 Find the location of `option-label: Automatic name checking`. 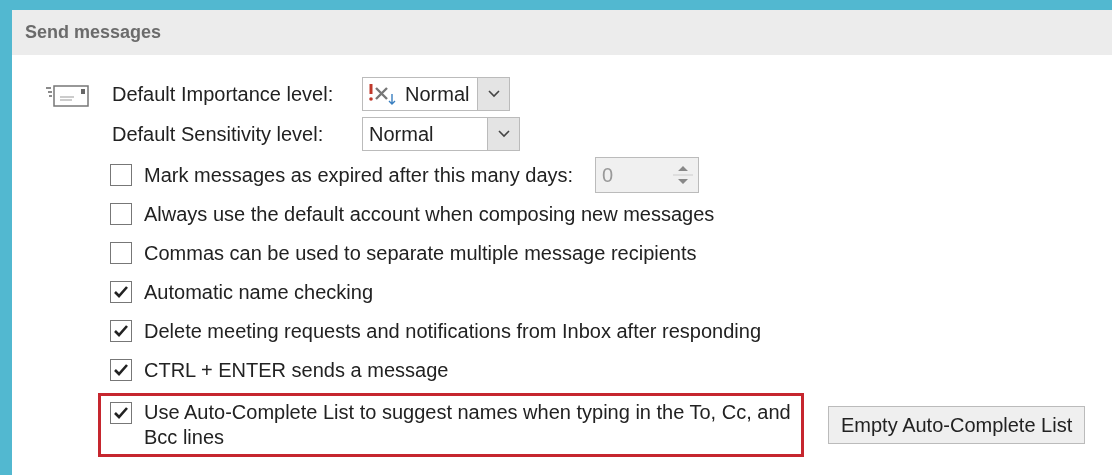

option-label: Automatic name checking is located at coordinates (258, 292).